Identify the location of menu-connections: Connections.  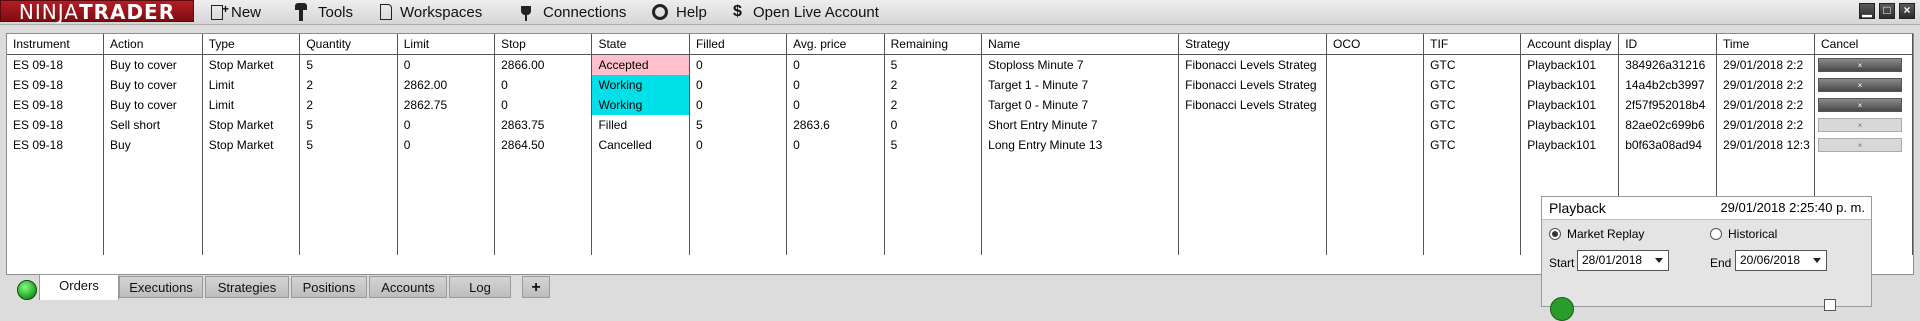
(571, 12).